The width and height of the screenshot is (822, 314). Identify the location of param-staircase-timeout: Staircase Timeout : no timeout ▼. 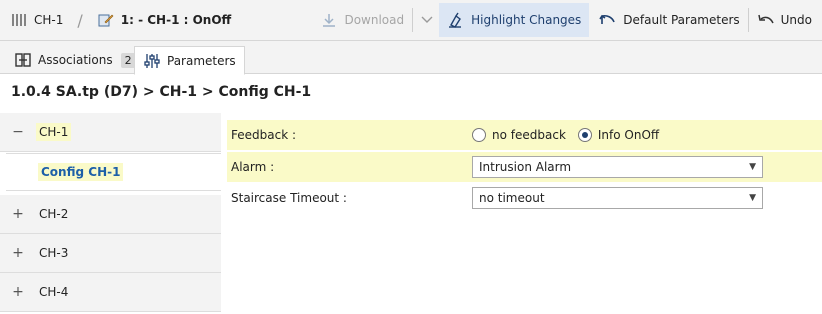
(524, 198).